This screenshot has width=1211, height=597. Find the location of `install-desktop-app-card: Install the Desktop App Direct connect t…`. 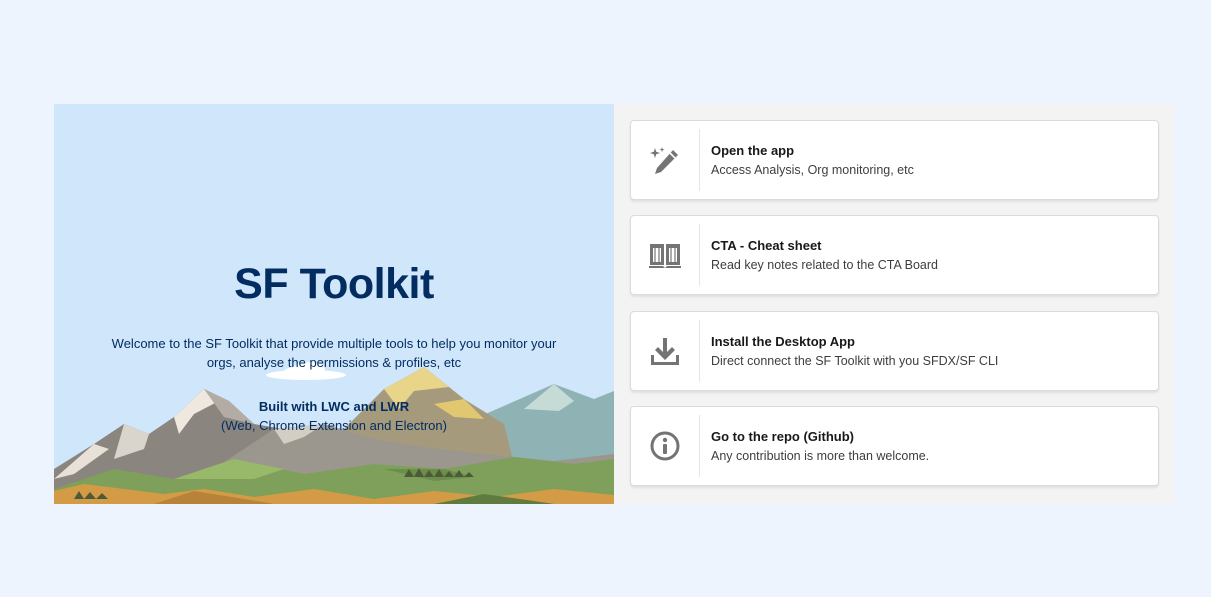

install-desktop-app-card: Install the Desktop App Direct connect t… is located at coordinates (894, 351).